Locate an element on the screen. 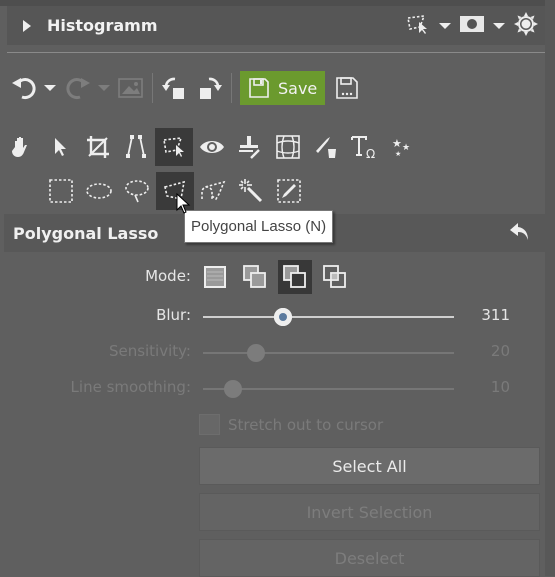  selection-mode-icon is located at coordinates (418, 26).